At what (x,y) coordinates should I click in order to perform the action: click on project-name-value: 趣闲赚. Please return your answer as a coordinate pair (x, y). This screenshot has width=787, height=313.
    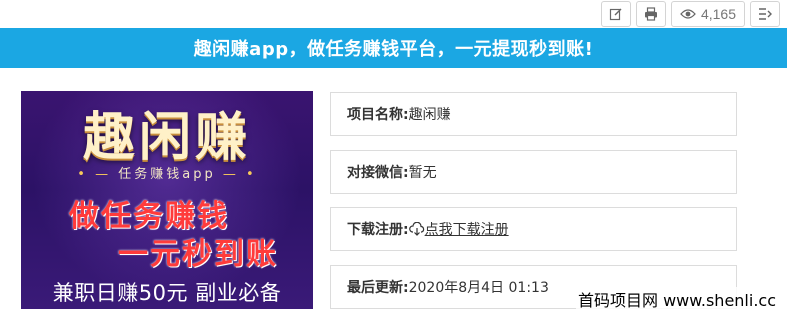
    Looking at the image, I should click on (429, 115).